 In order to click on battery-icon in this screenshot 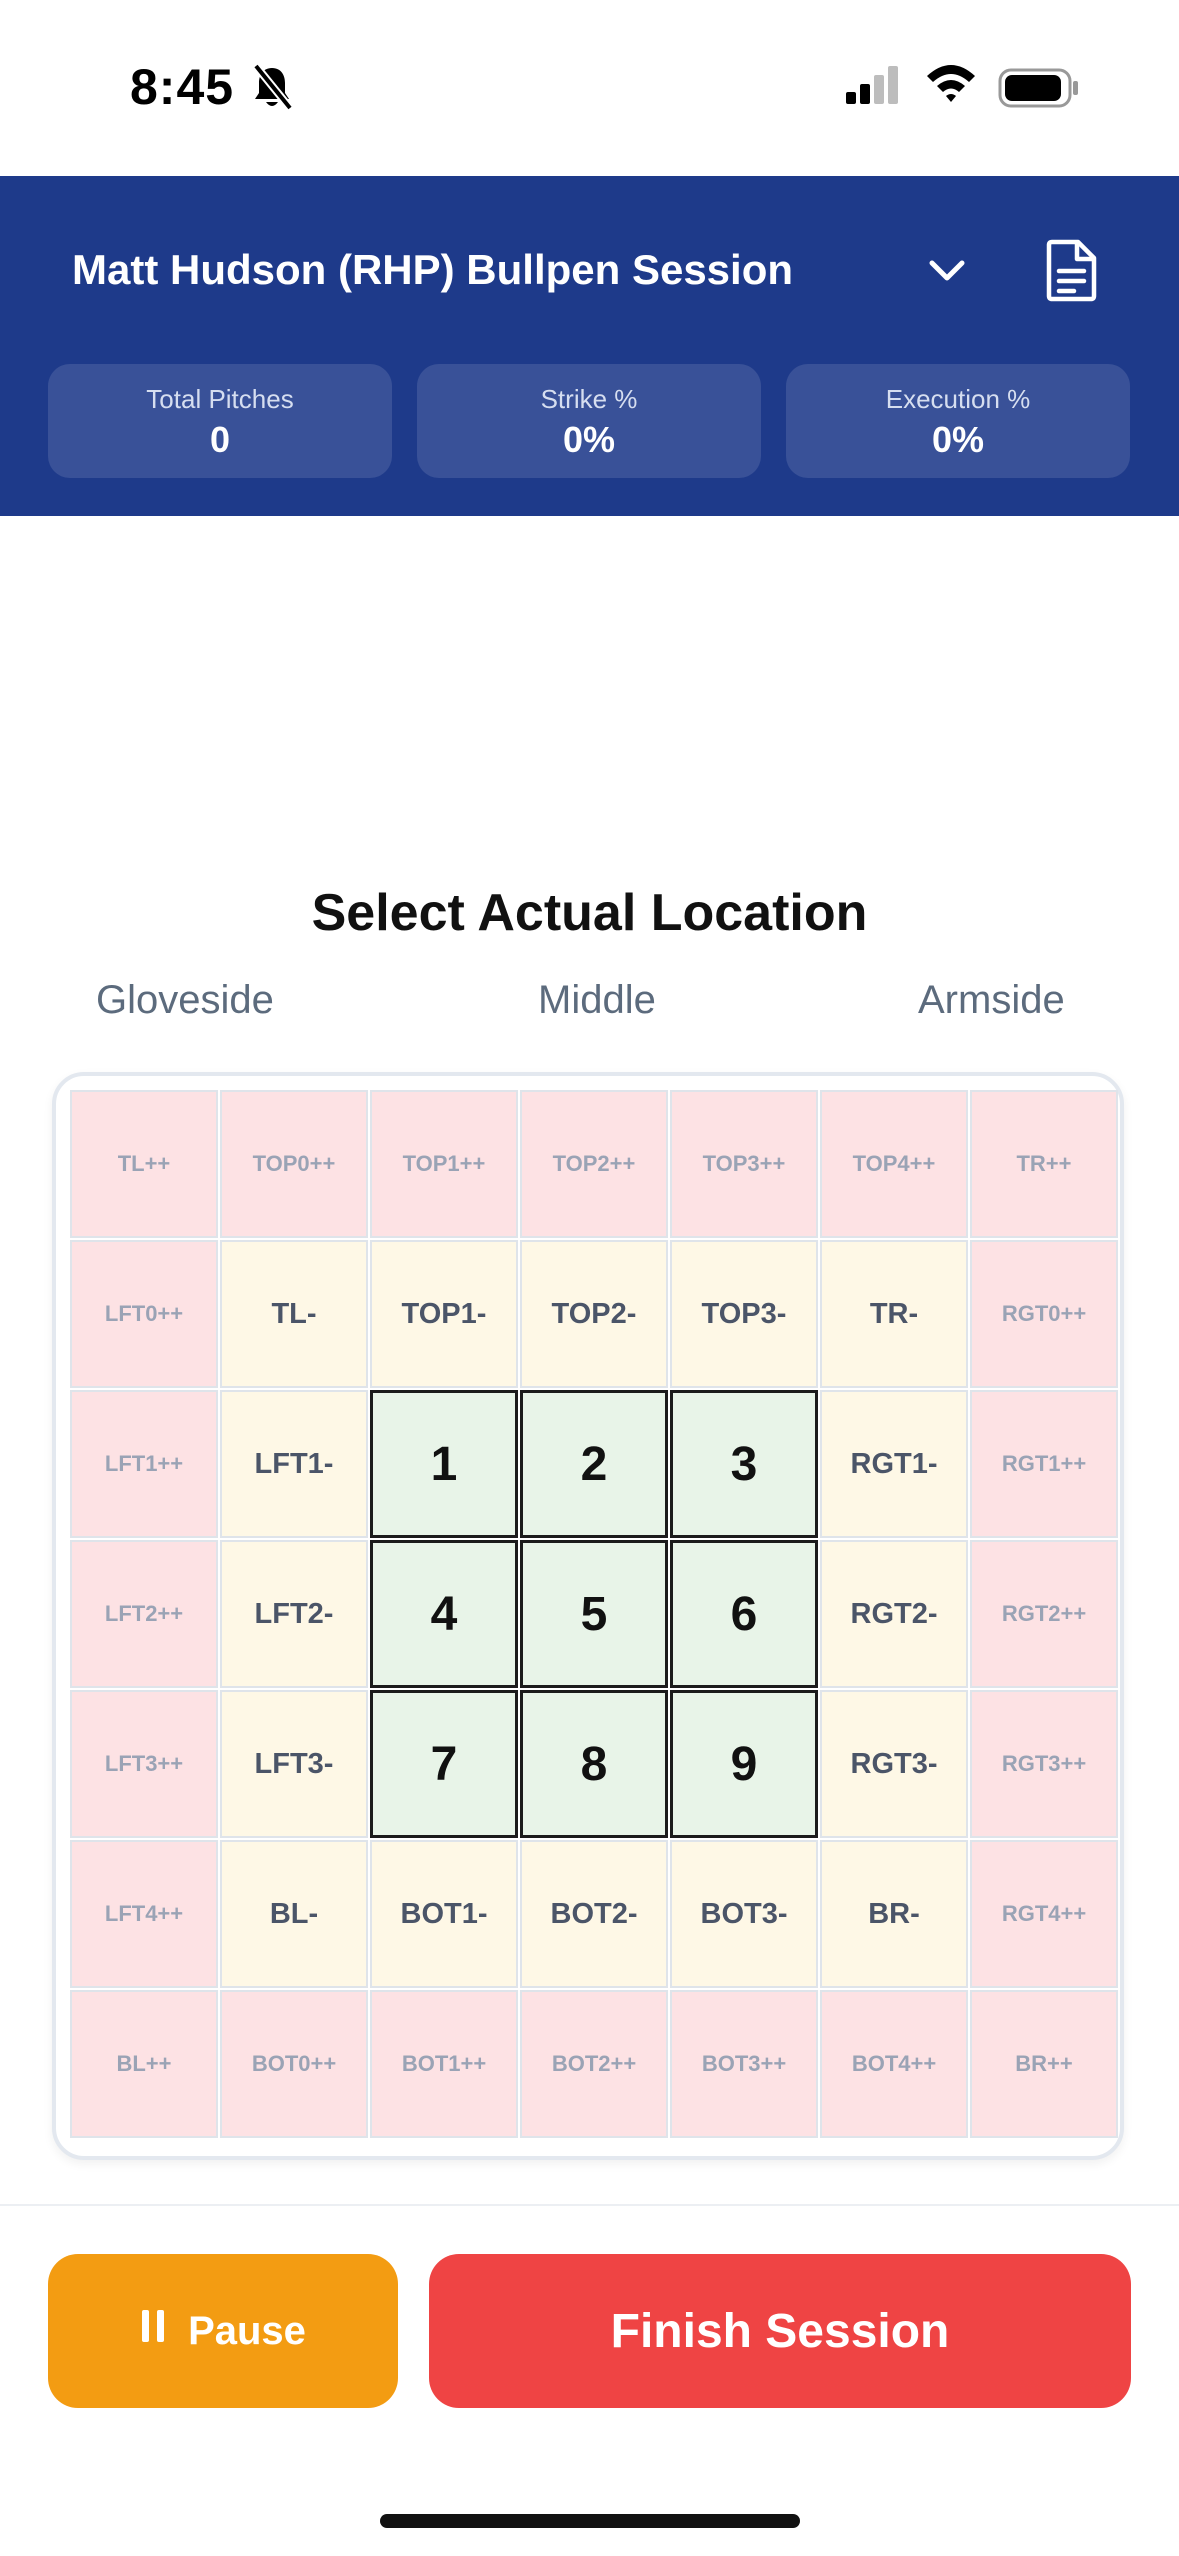, I will do `click(1039, 90)`.